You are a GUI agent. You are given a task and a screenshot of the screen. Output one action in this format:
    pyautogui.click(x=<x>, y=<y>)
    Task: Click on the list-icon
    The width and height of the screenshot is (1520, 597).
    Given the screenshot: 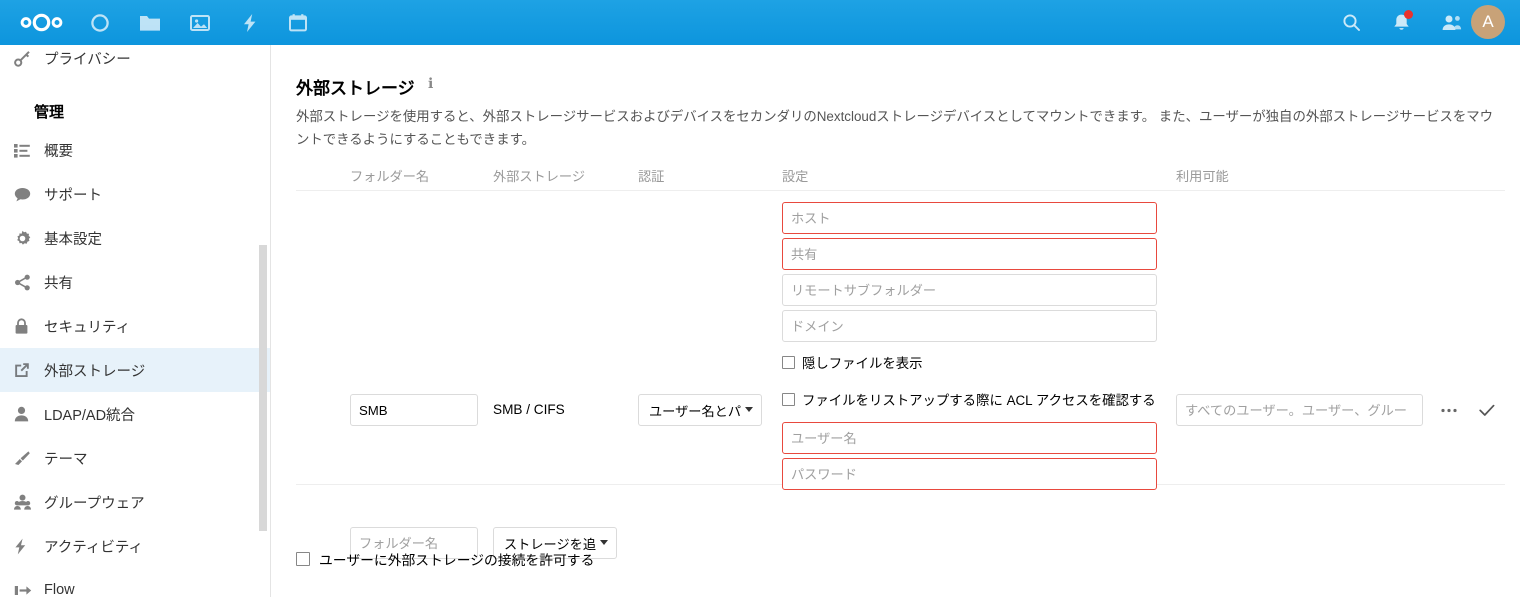 What is the action you would take?
    pyautogui.click(x=29, y=150)
    